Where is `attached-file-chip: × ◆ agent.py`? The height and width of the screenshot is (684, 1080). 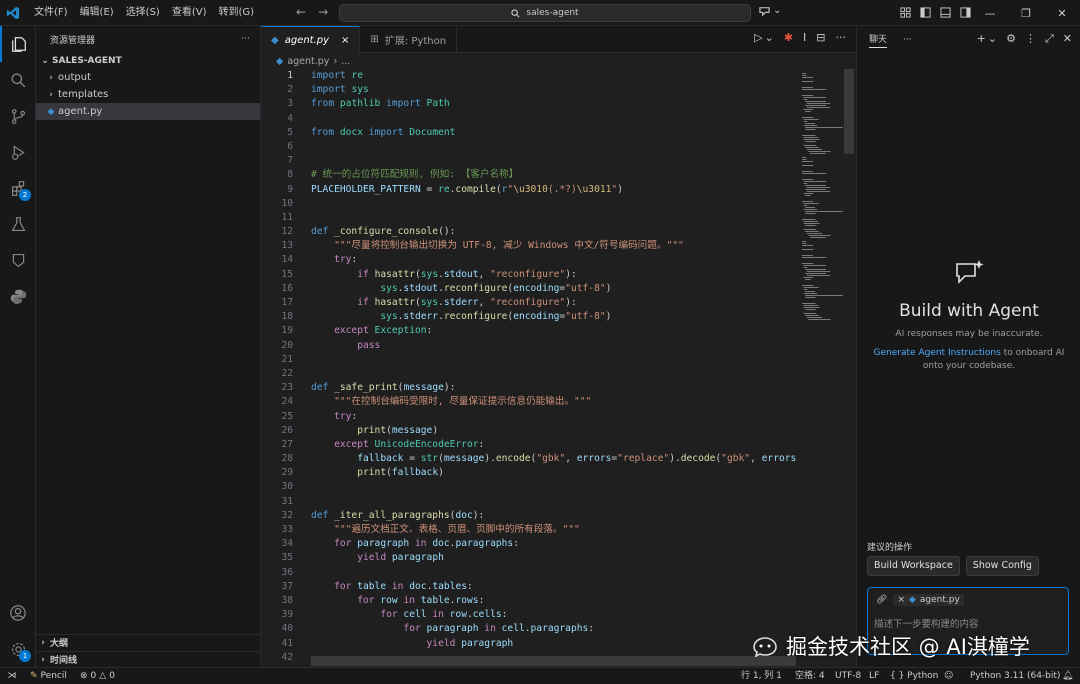
attached-file-chip: × ◆ agent.py is located at coordinates (928, 600).